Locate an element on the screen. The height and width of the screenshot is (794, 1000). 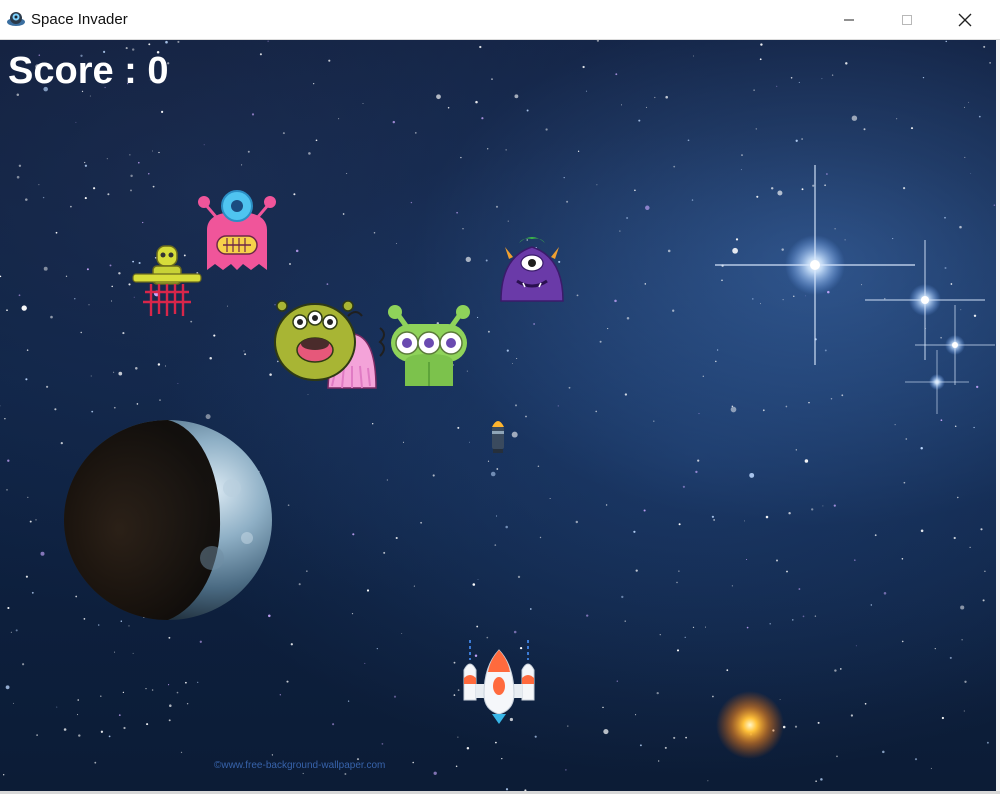
enemy-olive-three-eyed-overlap is located at coordinates (315, 342).